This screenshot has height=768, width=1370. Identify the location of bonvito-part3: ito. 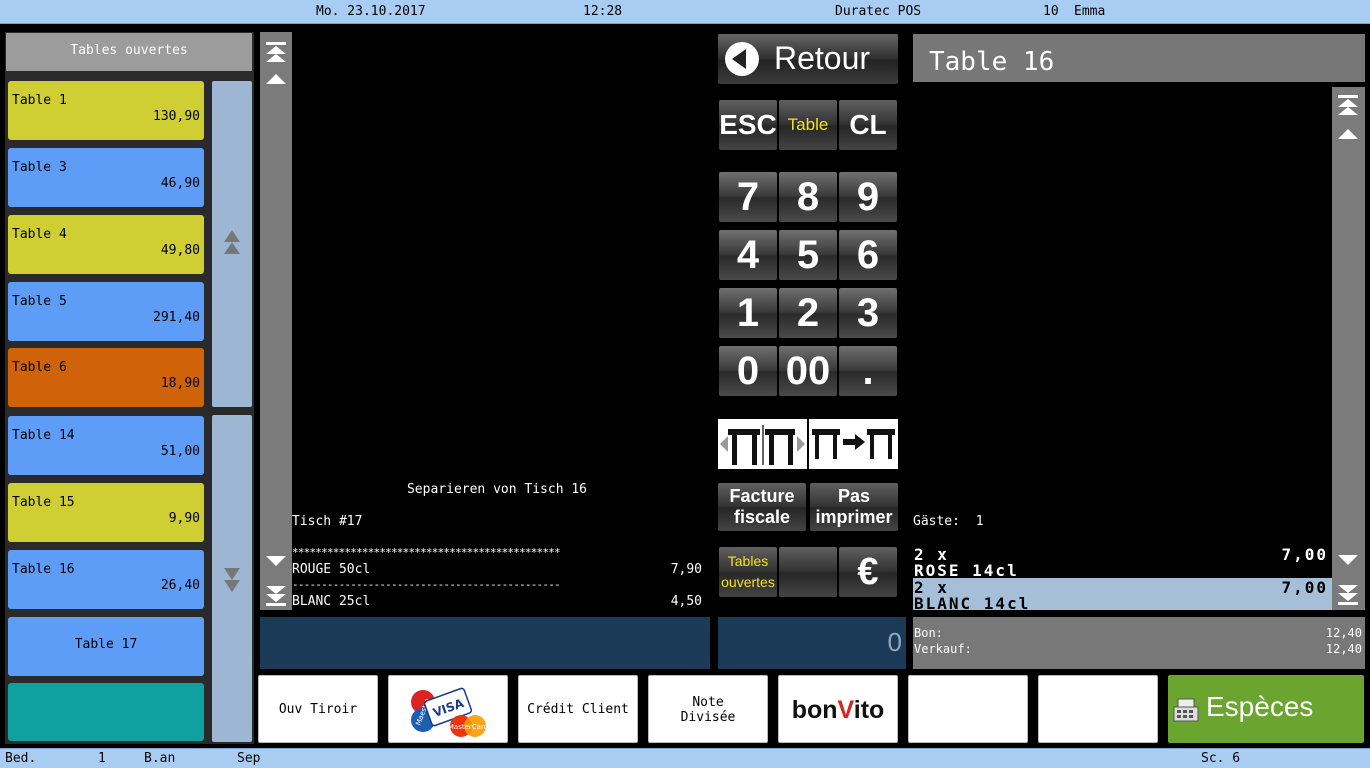
(869, 710).